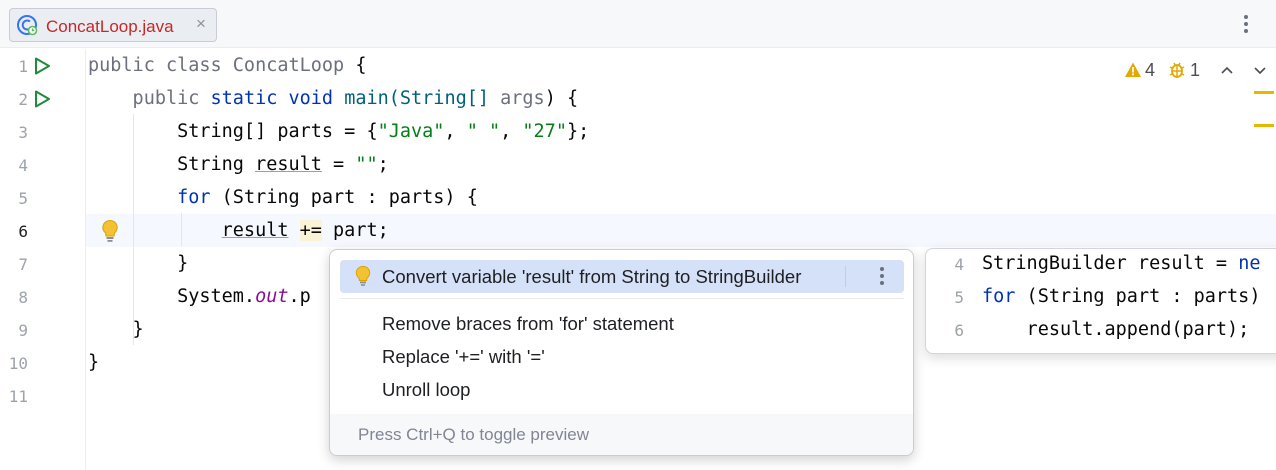 The height and width of the screenshot is (470, 1276). What do you see at coordinates (1150, 69) in the screenshot?
I see `warning-count: 4` at bounding box center [1150, 69].